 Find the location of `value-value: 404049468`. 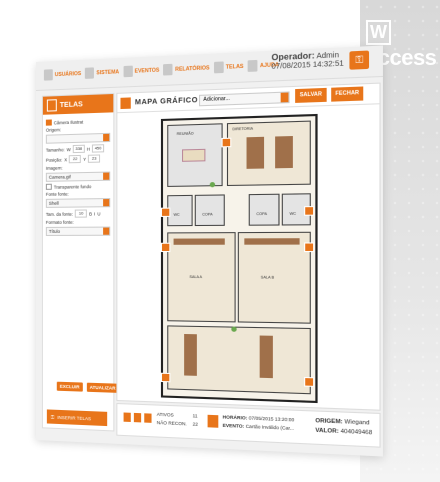

value-value: 404049468 is located at coordinates (356, 432).